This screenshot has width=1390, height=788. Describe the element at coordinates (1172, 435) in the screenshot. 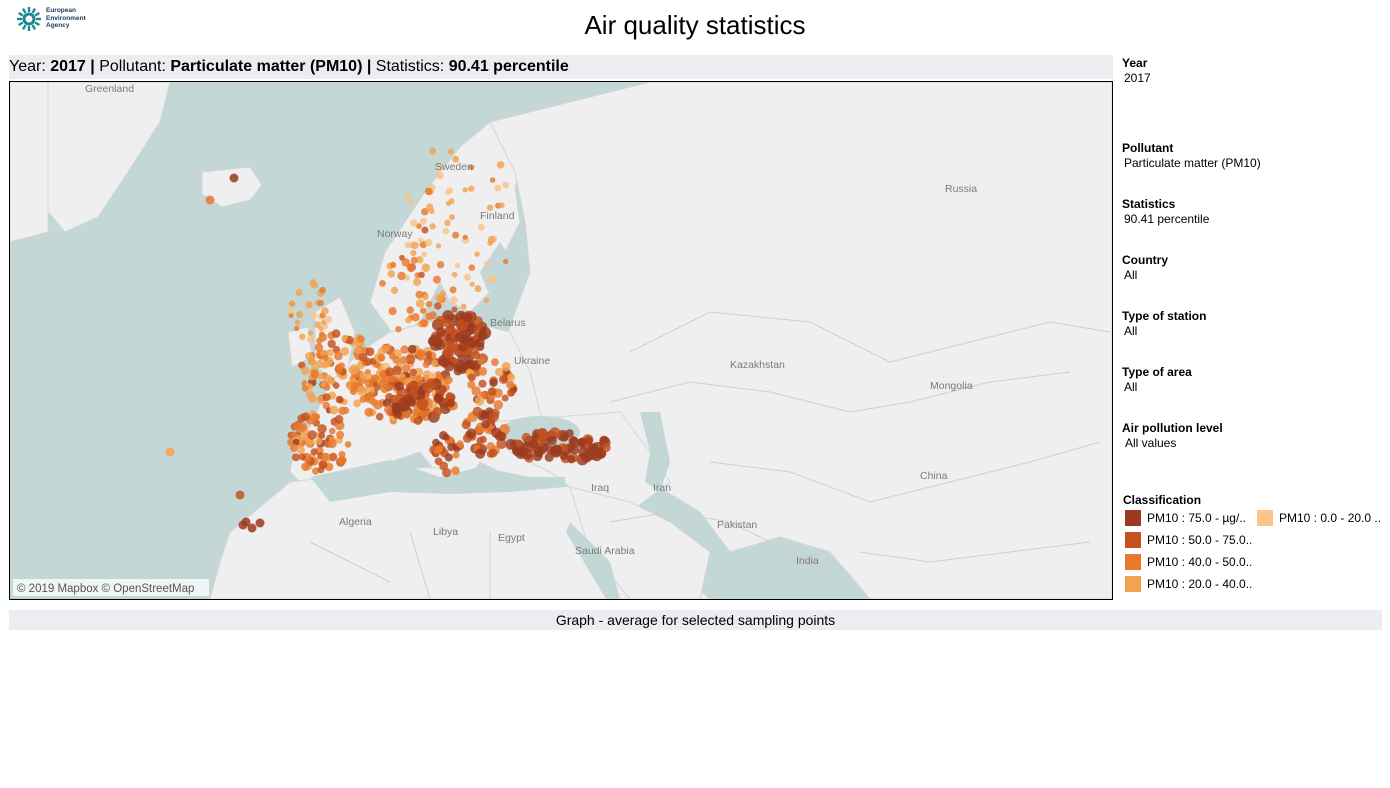

I see `filter-pollution-level: Air pollution level All values` at that location.